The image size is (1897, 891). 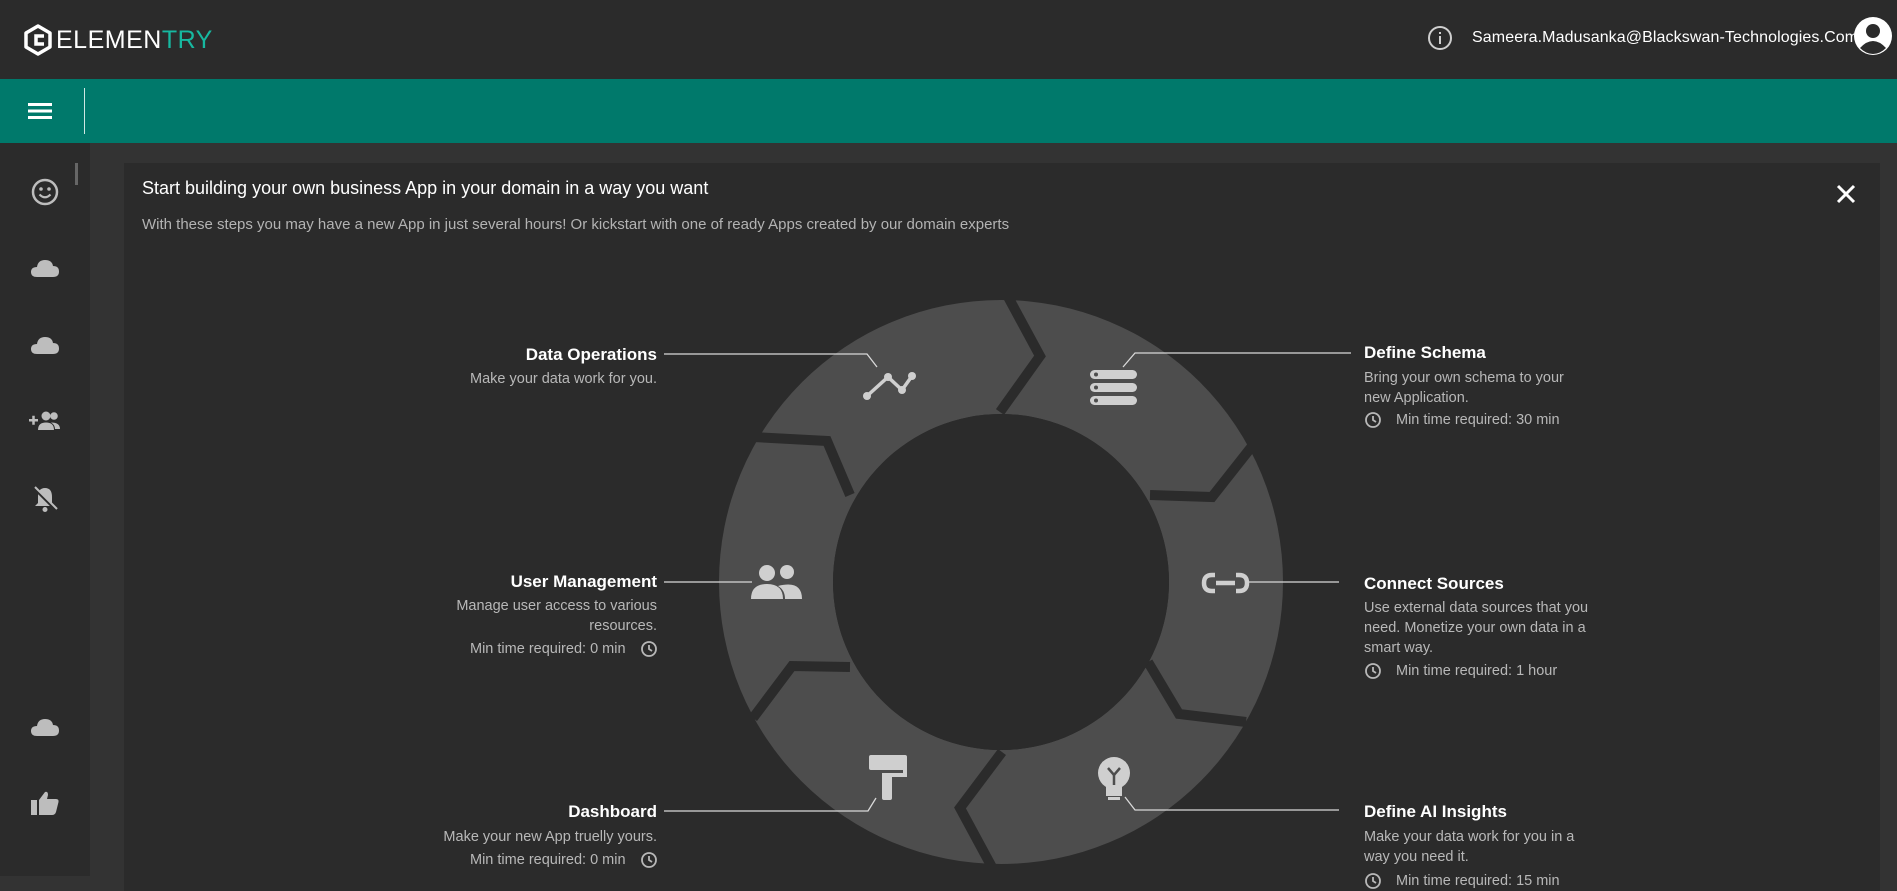 I want to click on elementry-logo-icon, so click(x=38, y=40).